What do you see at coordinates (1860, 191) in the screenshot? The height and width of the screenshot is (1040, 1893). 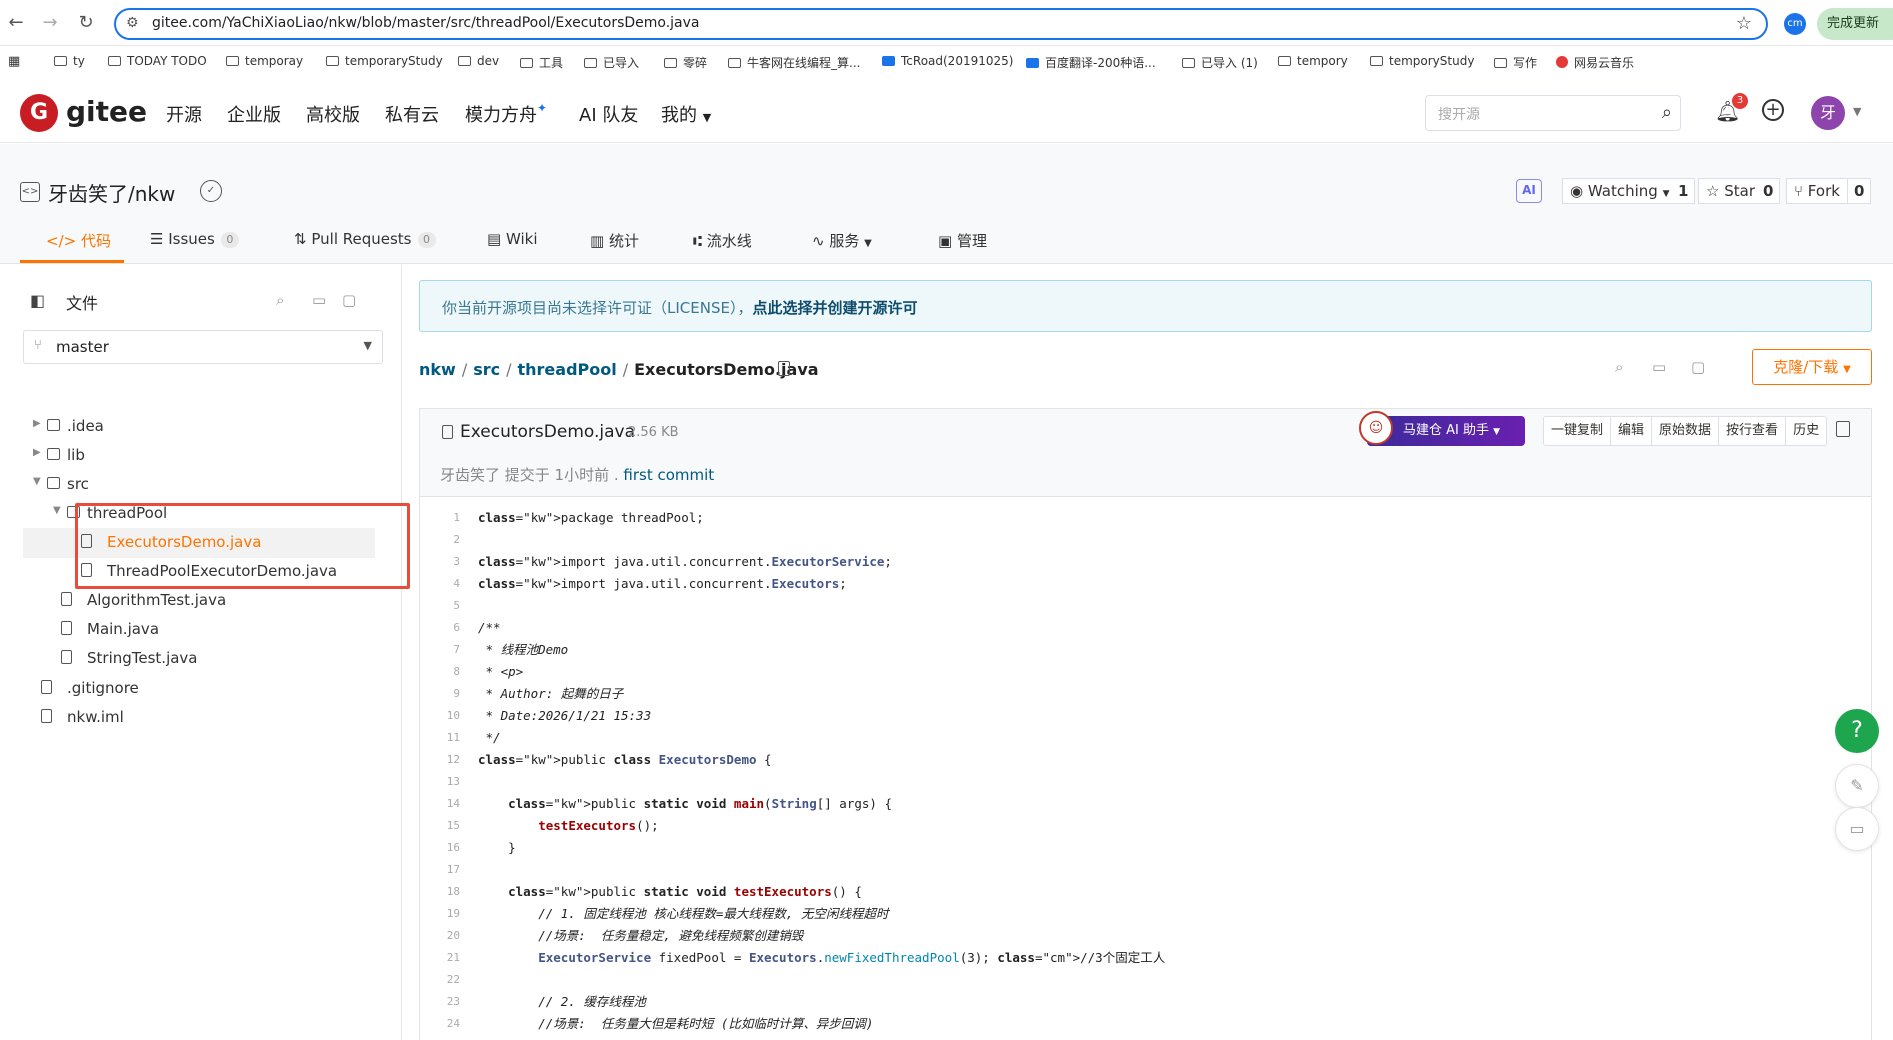 I see `fork-count: 0` at bounding box center [1860, 191].